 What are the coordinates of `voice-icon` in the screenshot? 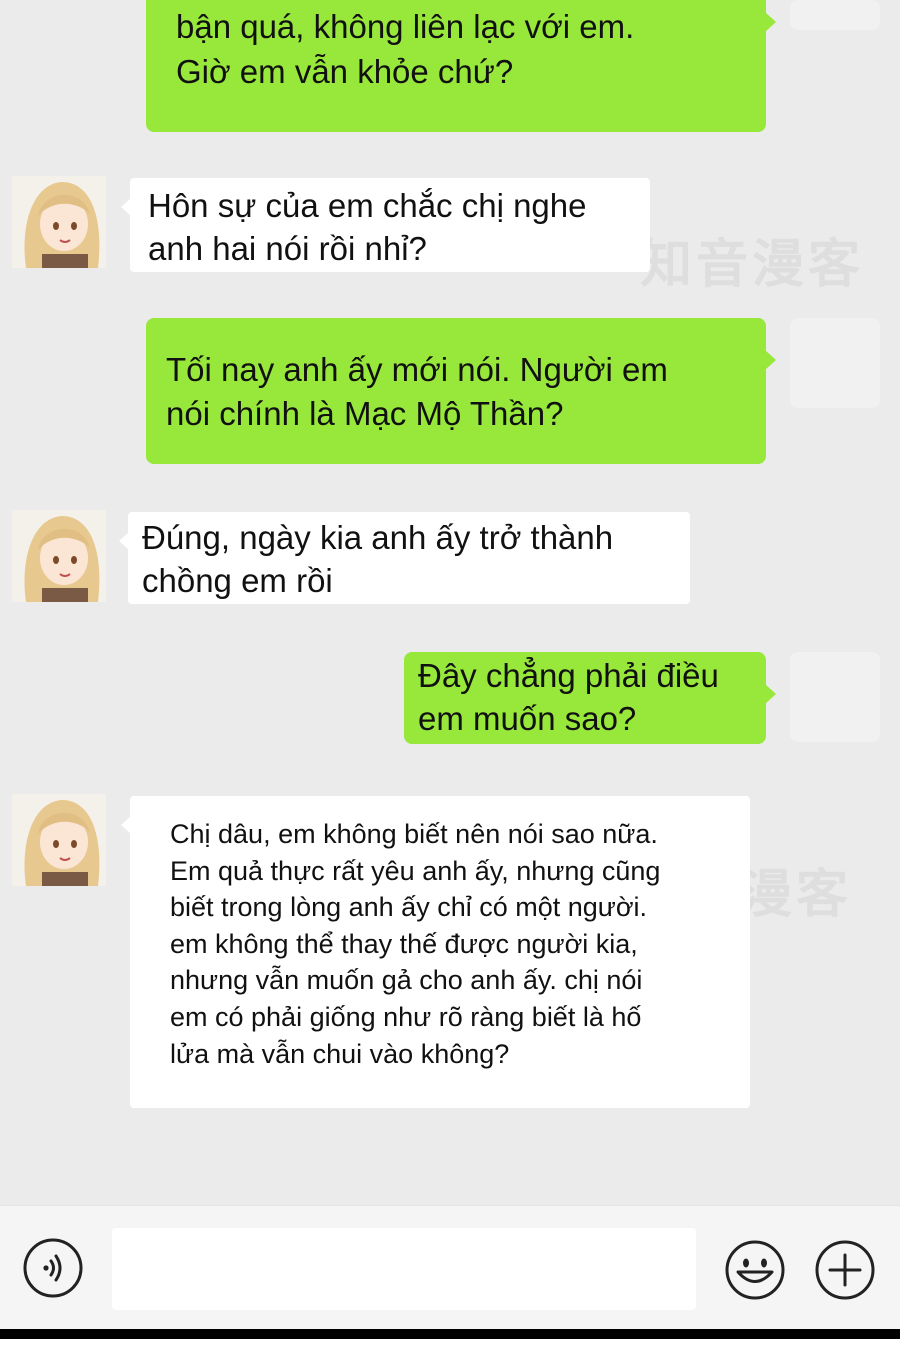 It's located at (53, 1268).